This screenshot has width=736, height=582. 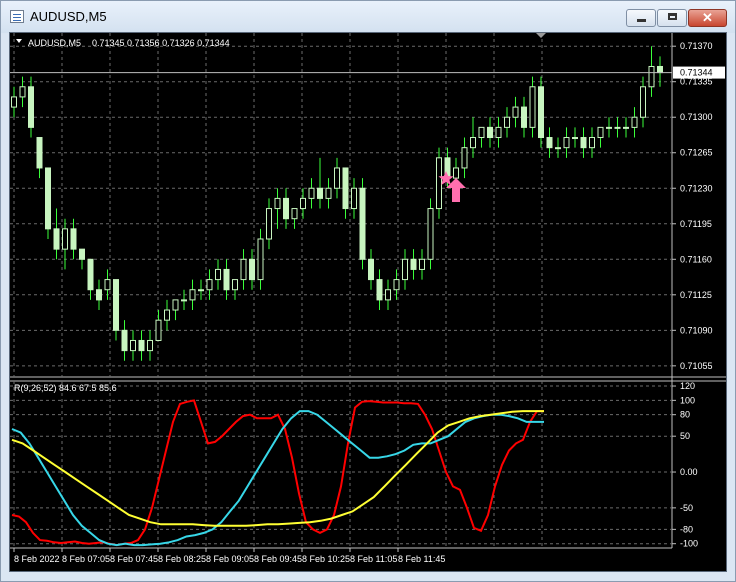 What do you see at coordinates (686, 508) in the screenshot?
I see `indicator-tick-label: -50` at bounding box center [686, 508].